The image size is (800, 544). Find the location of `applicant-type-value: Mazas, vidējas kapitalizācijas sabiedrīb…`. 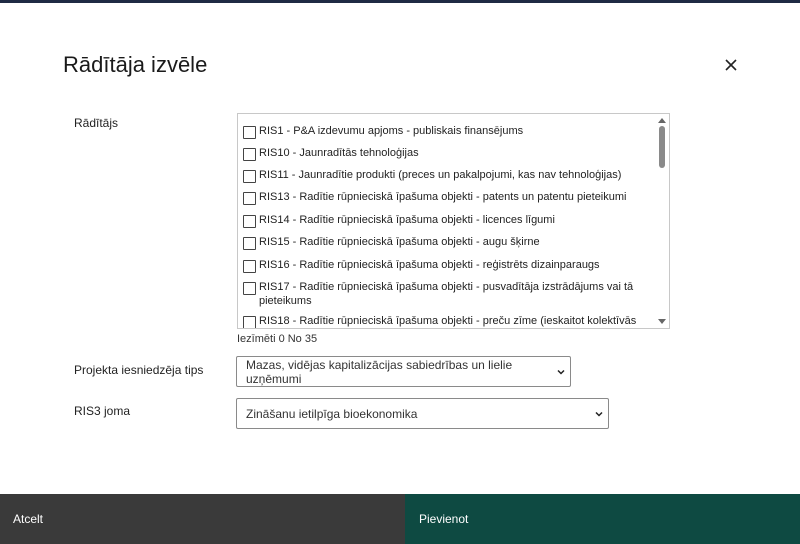

applicant-type-value: Mazas, vidējas kapitalizācijas sabiedrīb… is located at coordinates (379, 371).